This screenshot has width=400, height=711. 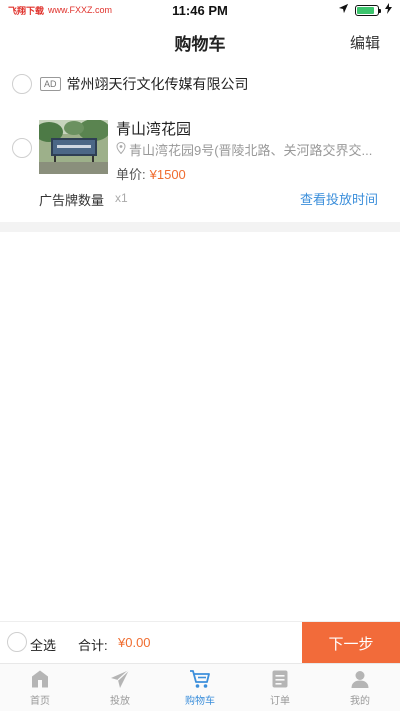 I want to click on tab-orders: 订单, so click(x=280, y=687).